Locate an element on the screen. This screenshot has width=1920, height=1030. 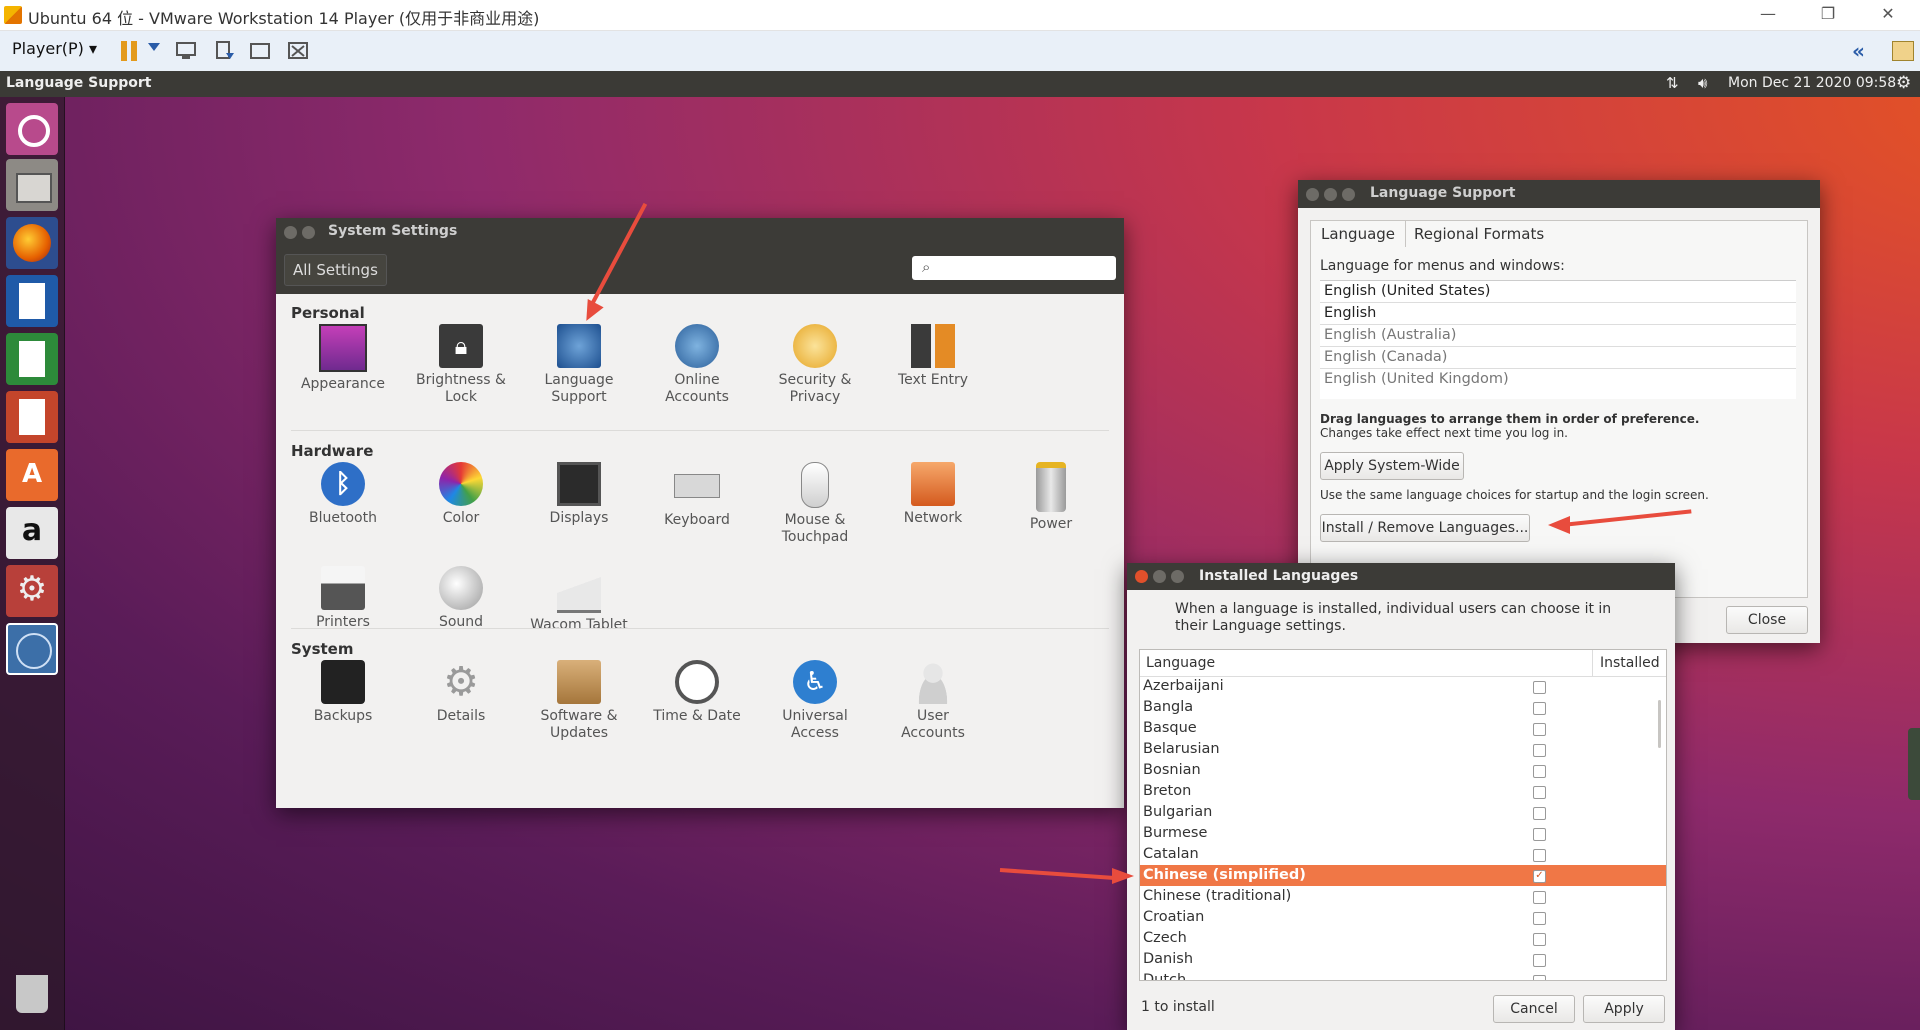
restore-icon: ❐ is located at coordinates (1828, 15).